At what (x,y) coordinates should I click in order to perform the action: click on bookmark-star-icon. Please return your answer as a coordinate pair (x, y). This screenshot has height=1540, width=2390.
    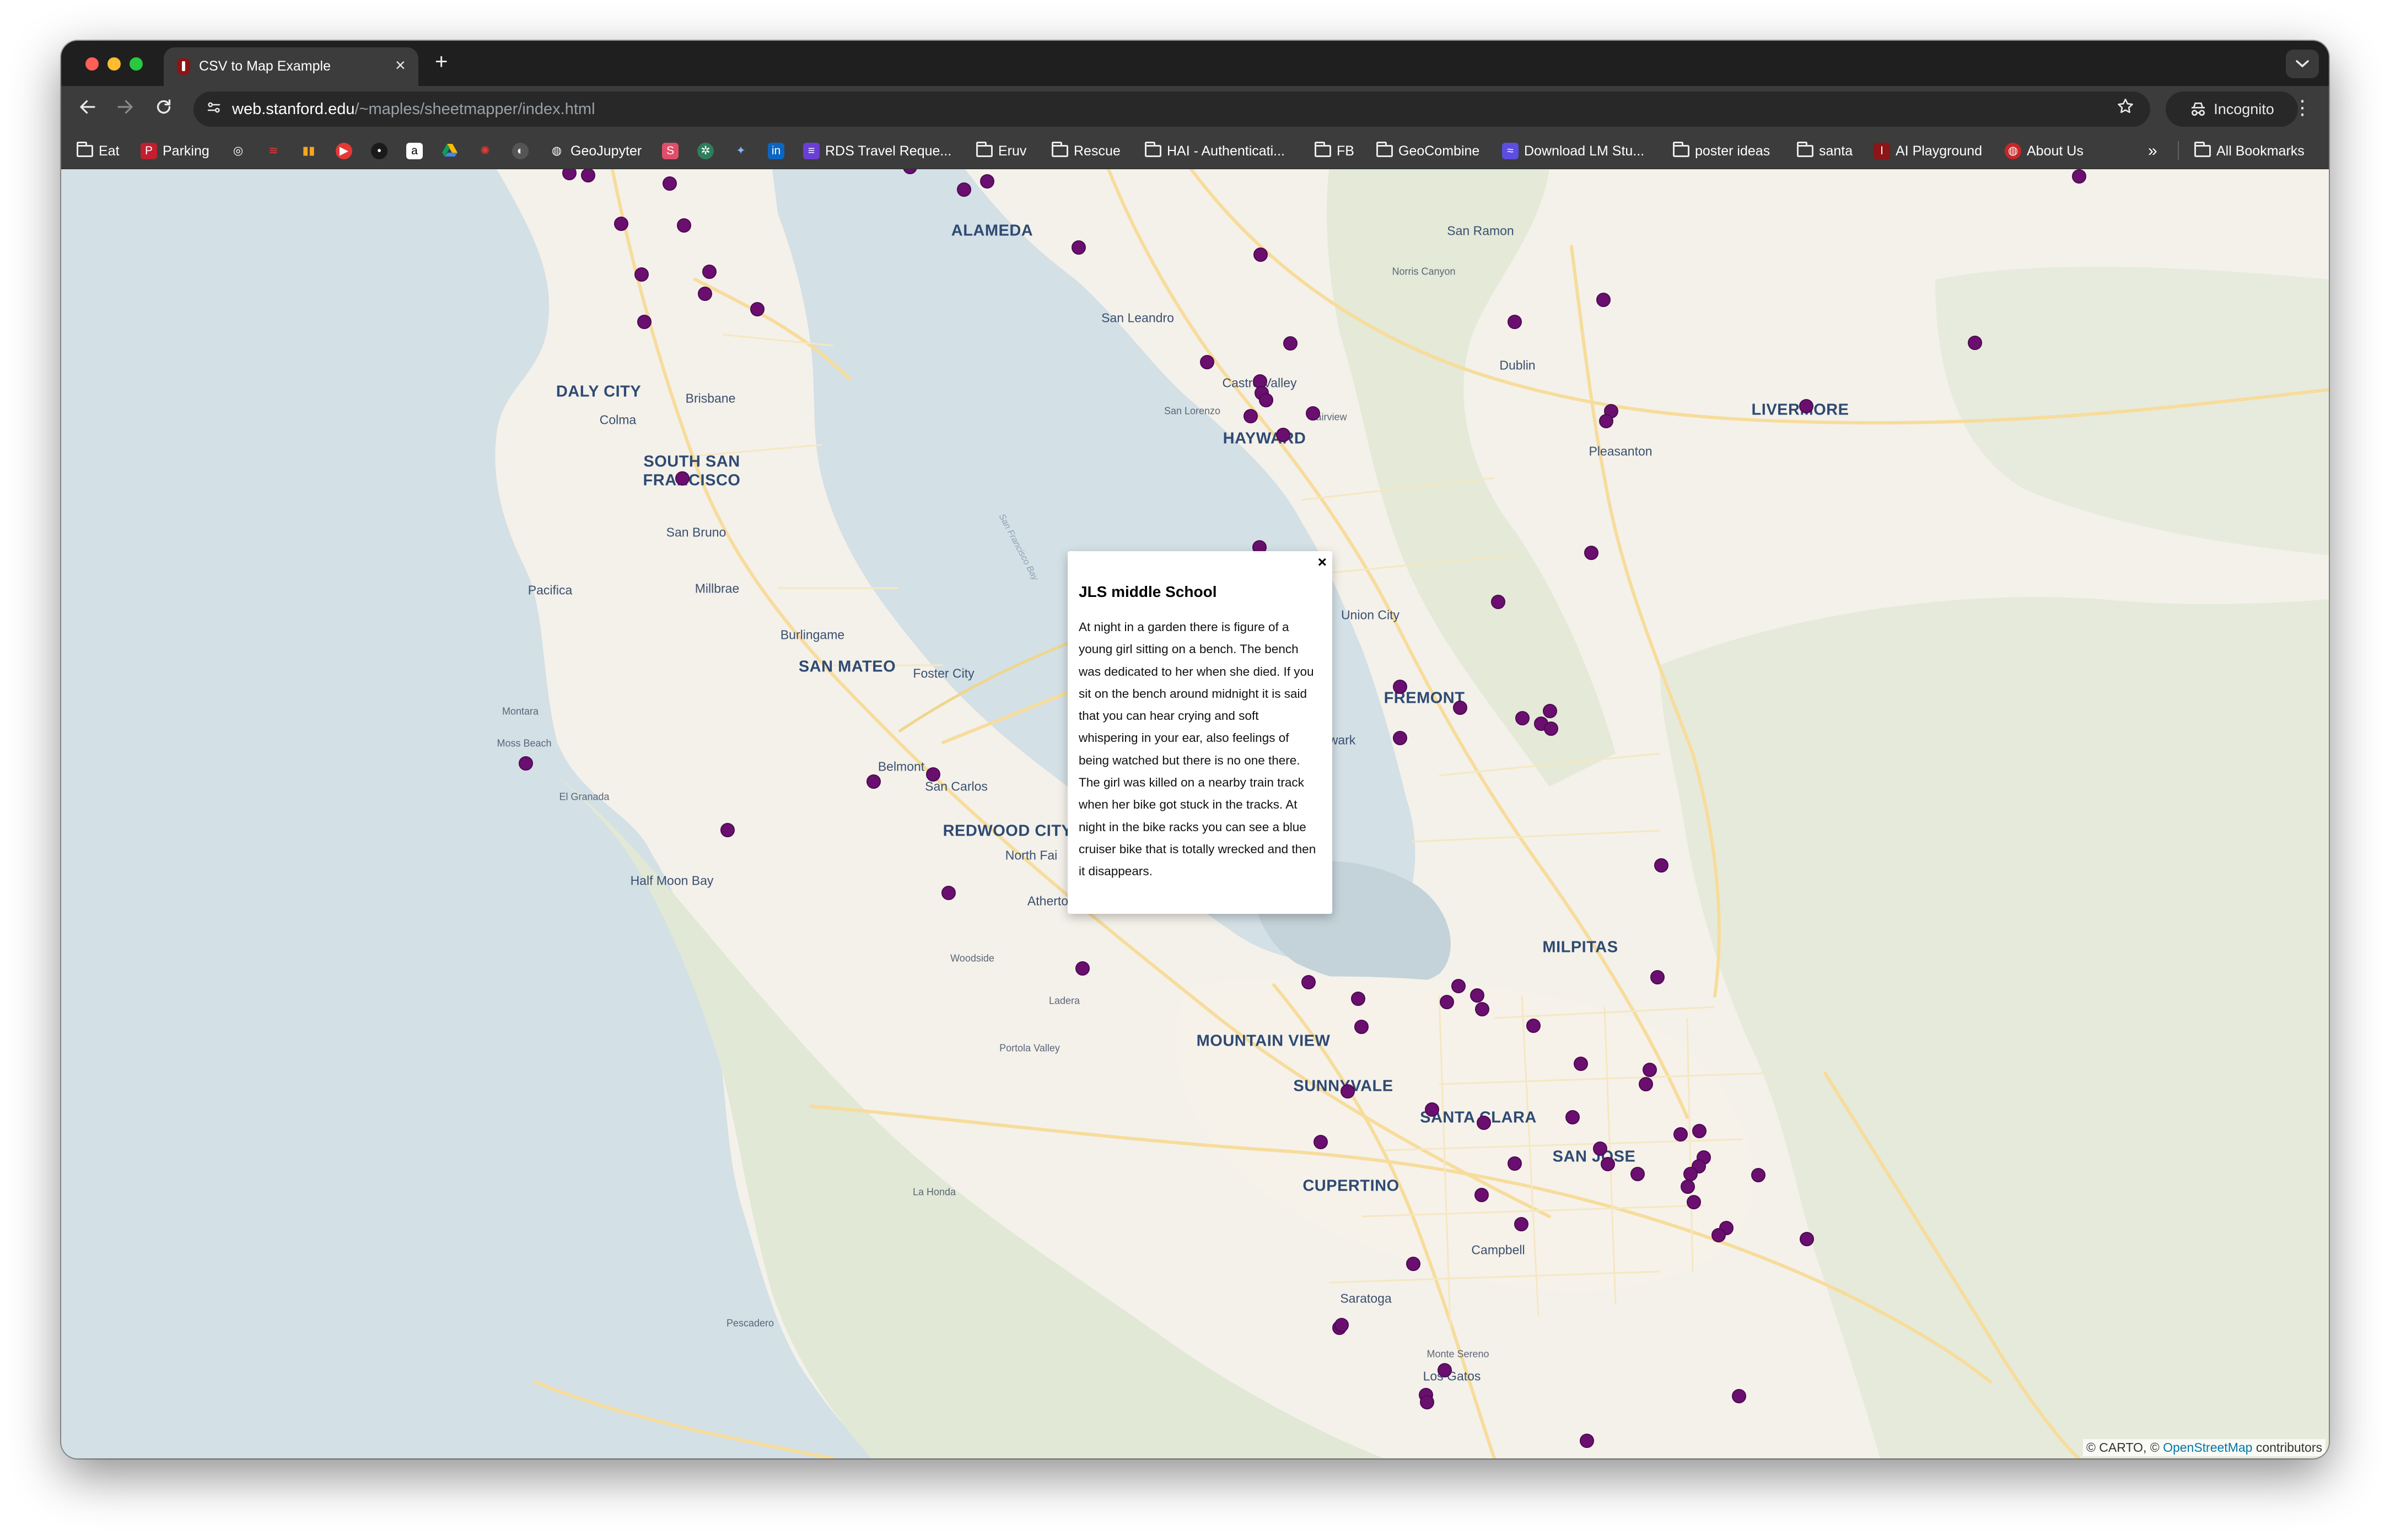
    Looking at the image, I should click on (2125, 109).